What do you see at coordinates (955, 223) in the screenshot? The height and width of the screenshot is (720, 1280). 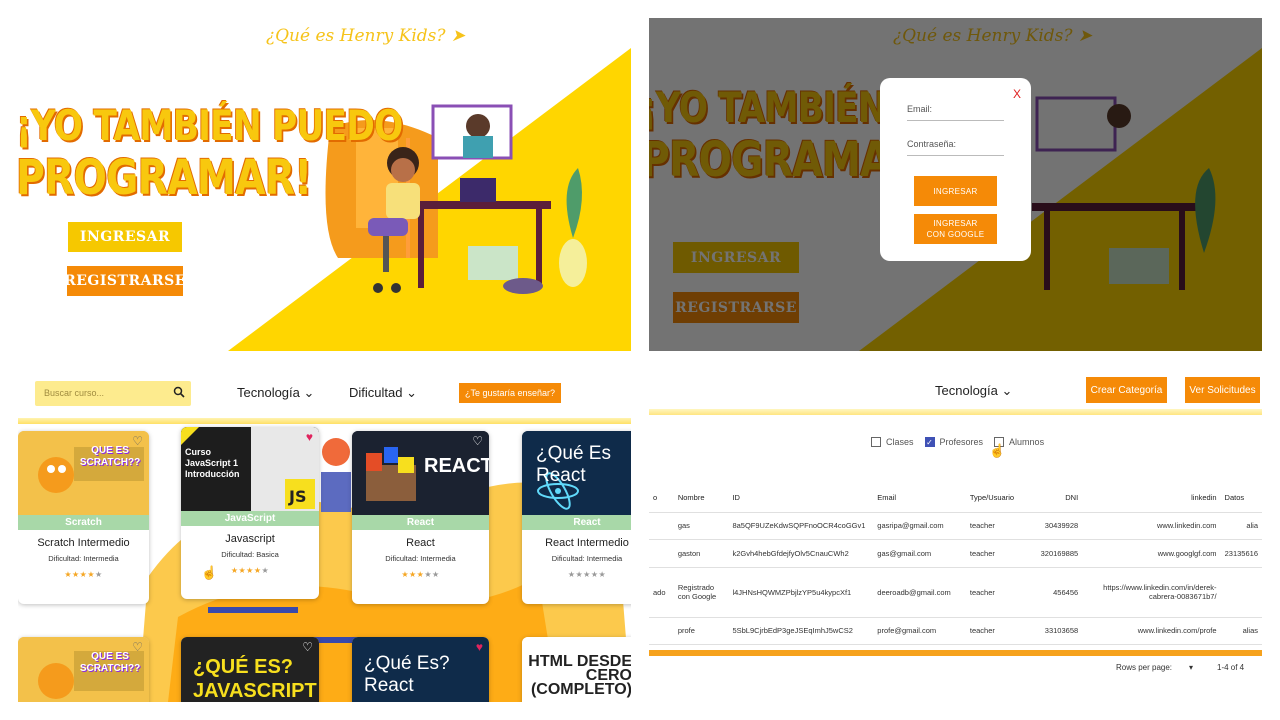 I see `google-button-line-1: INGRESAR` at bounding box center [955, 223].